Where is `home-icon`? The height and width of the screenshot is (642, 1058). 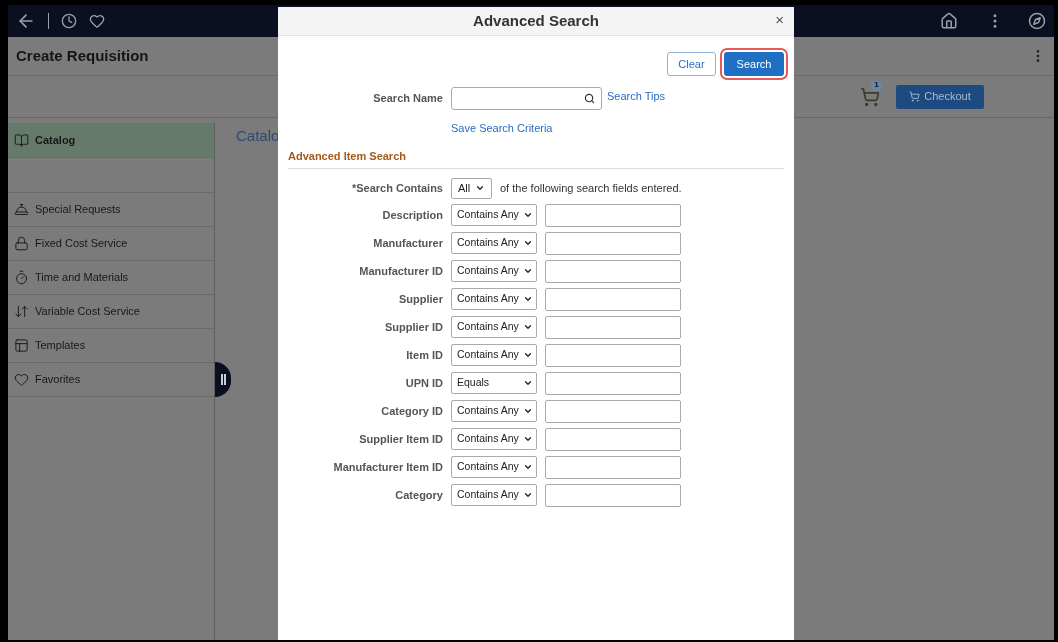
home-icon is located at coordinates (949, 21).